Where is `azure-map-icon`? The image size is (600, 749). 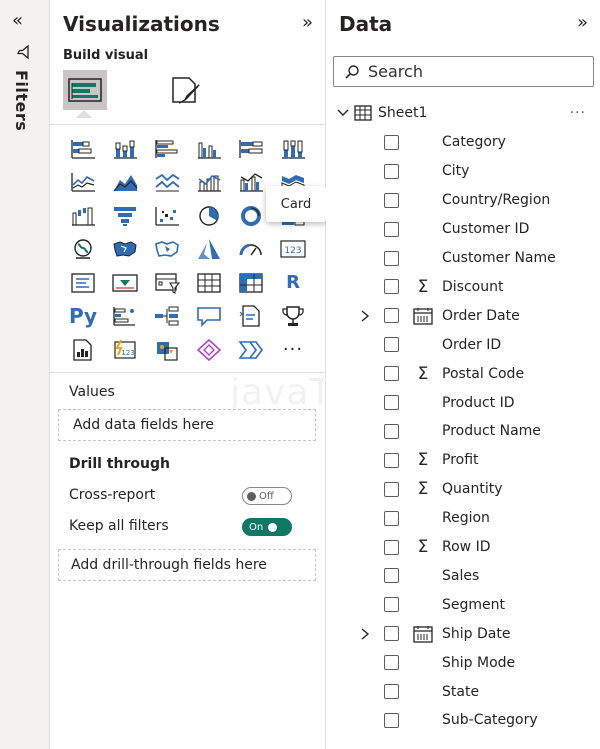
azure-map-icon is located at coordinates (209, 250).